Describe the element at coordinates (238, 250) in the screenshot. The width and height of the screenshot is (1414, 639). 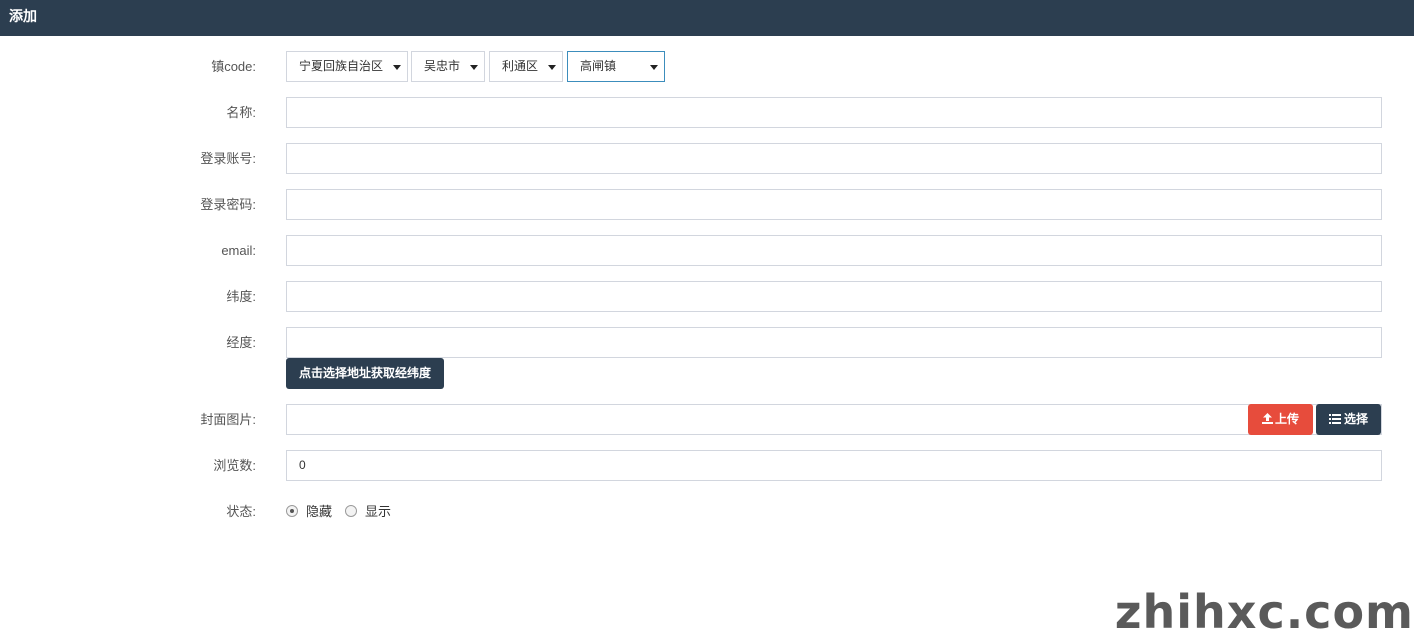
I see `email-label: email:` at that location.